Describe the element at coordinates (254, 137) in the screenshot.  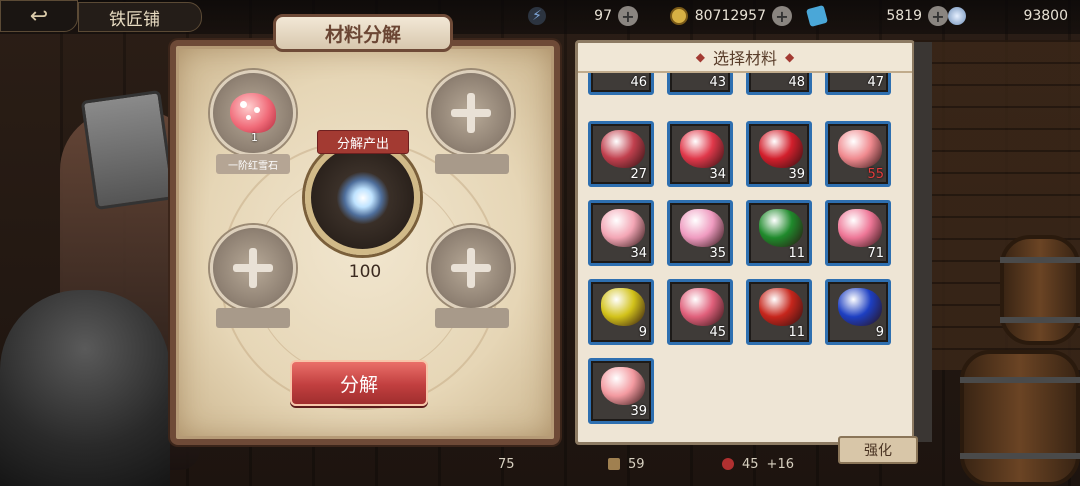
I see `slot-count: 1` at that location.